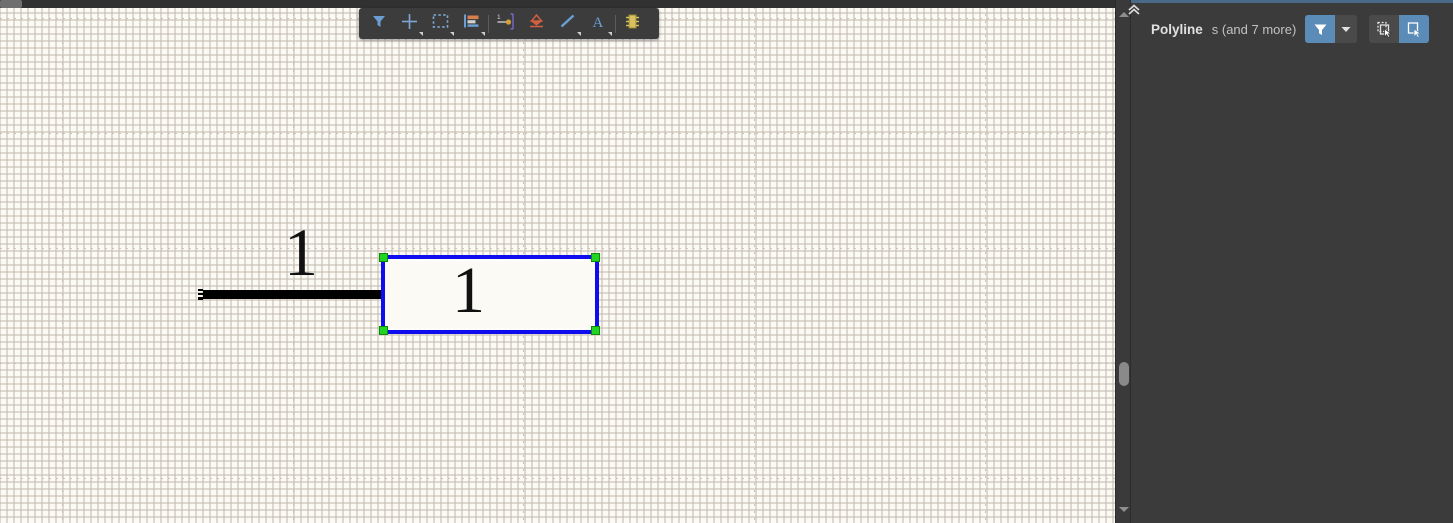 The height and width of the screenshot is (523, 1453). What do you see at coordinates (499, 17) in the screenshot?
I see `svg-text: 1` at bounding box center [499, 17].